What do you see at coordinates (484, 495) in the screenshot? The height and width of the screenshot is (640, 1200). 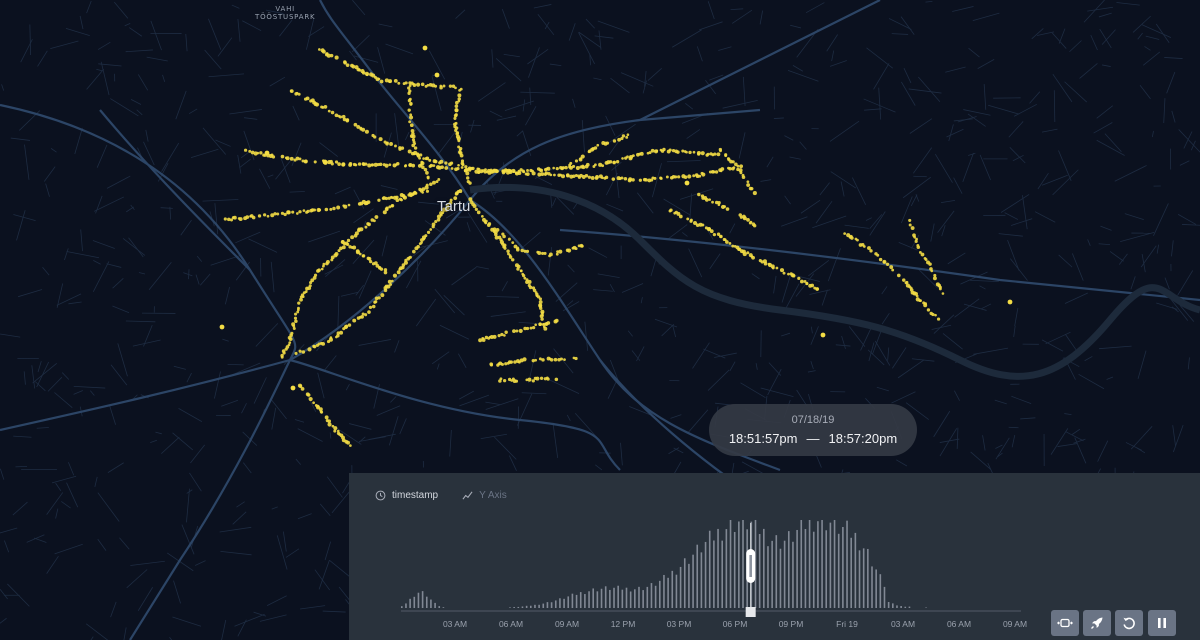 I see `tab-y-axis: Y Axis` at bounding box center [484, 495].